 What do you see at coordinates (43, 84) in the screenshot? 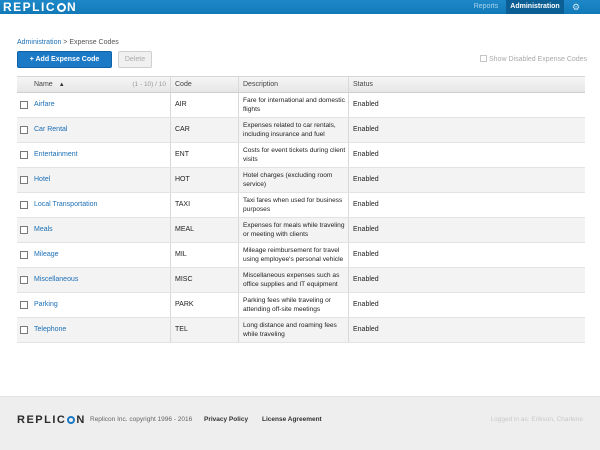
I see `column-name-label: Name` at bounding box center [43, 84].